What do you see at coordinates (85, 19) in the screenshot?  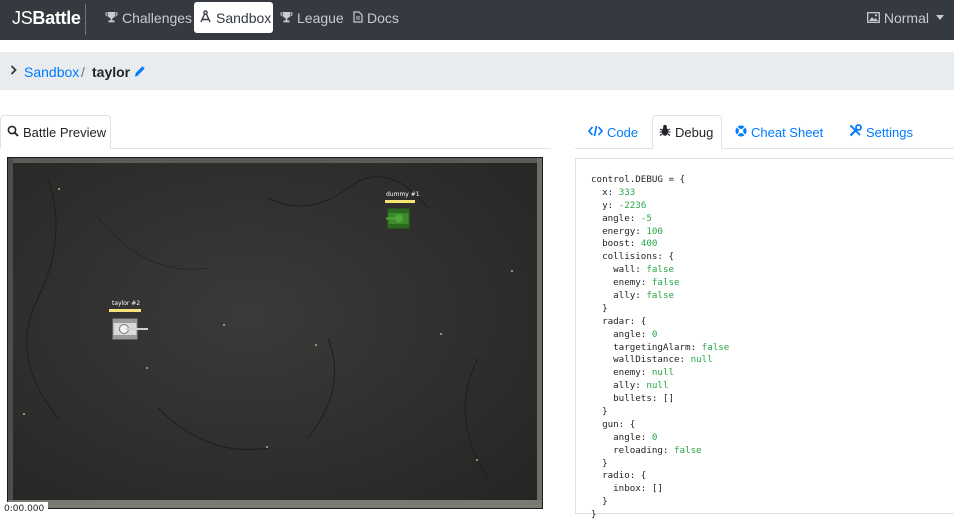 I see `nav-divider` at bounding box center [85, 19].